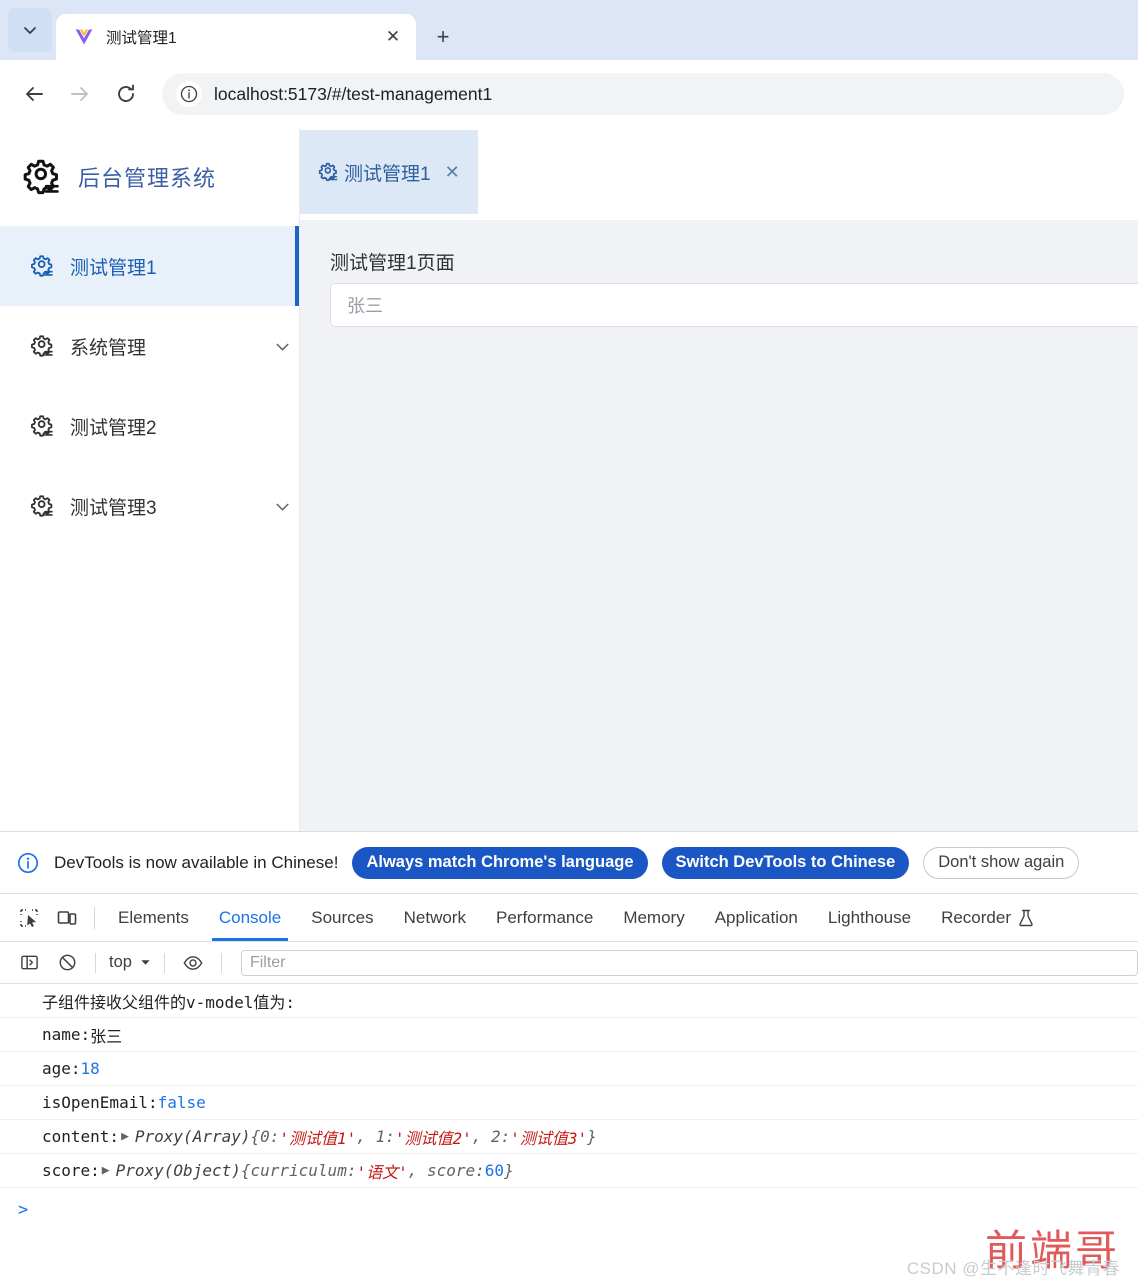  What do you see at coordinates (153, 918) in the screenshot?
I see `tab-elements: Elements` at bounding box center [153, 918].